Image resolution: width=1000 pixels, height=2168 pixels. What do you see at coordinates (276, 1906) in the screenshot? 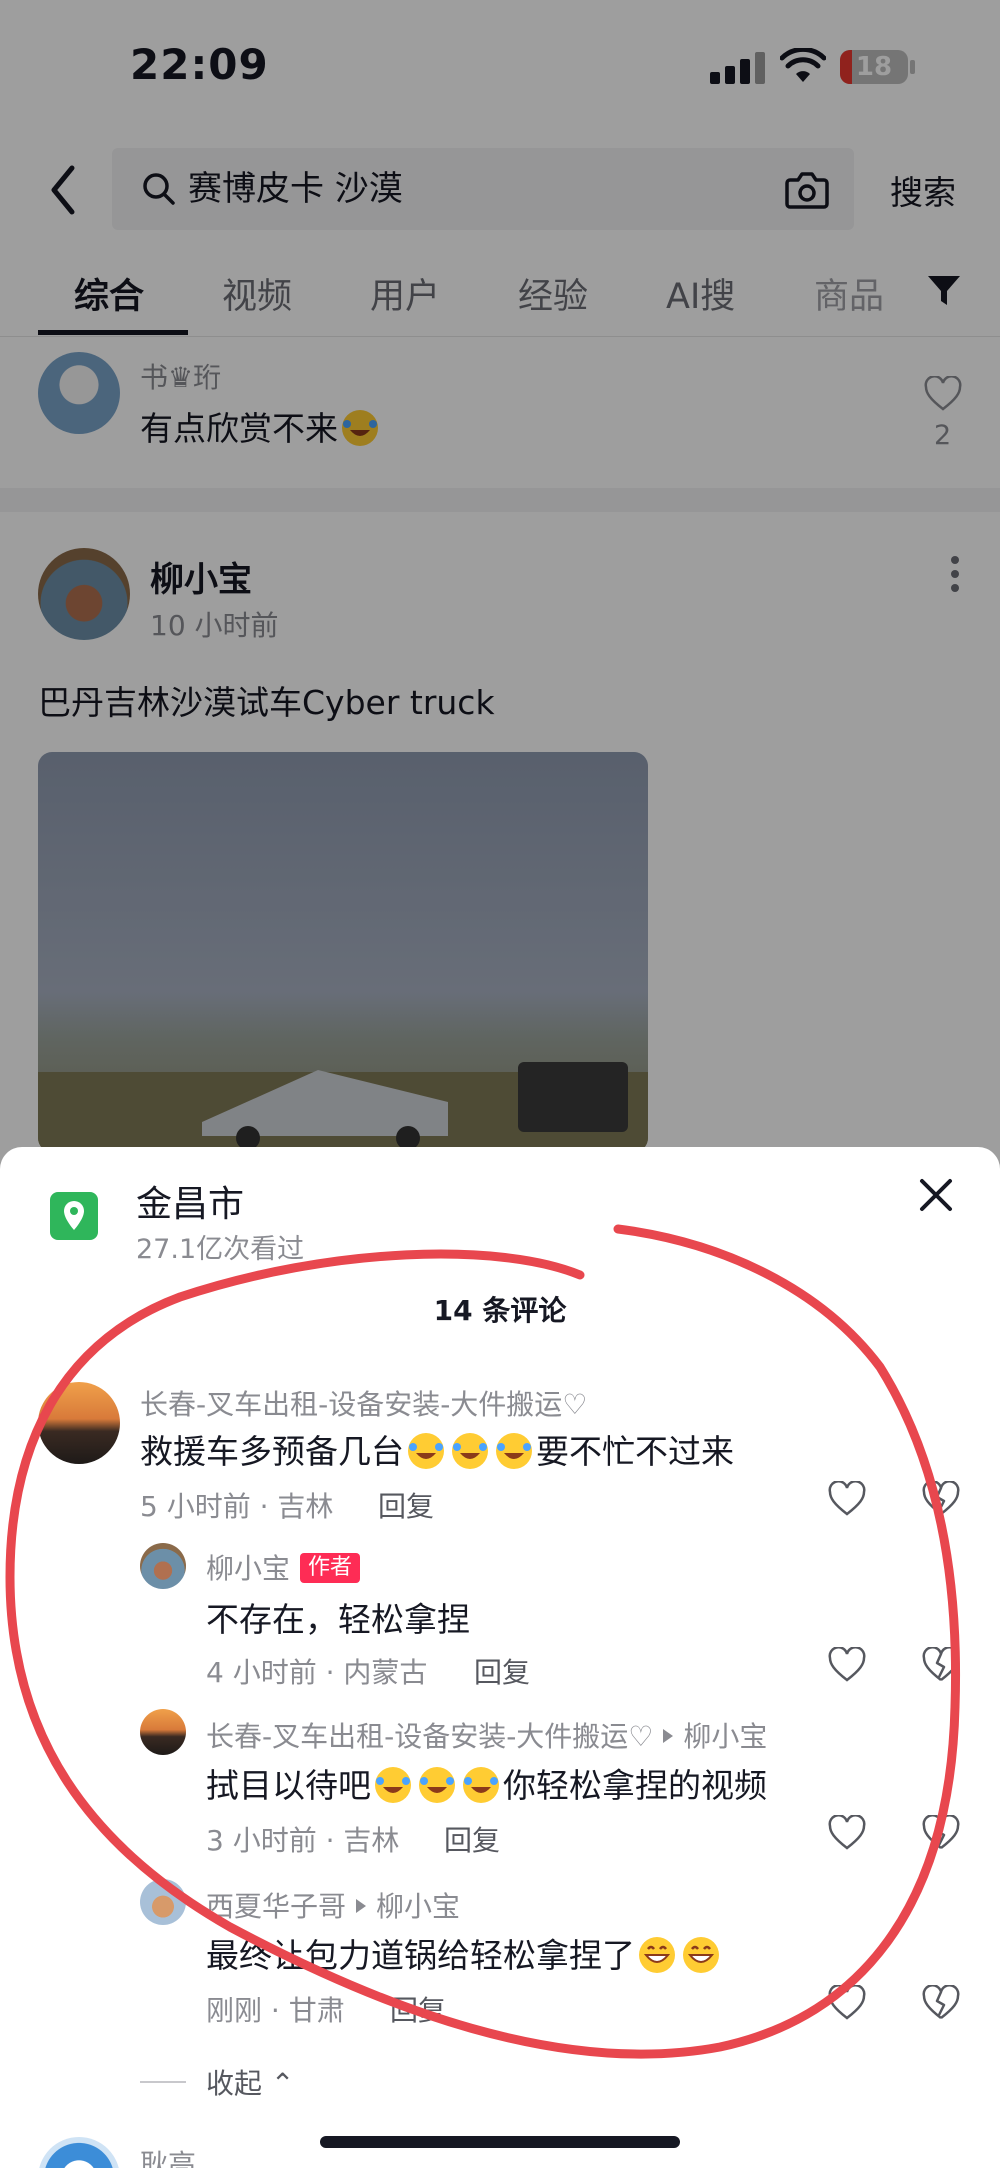
I see `comment-username: 西夏华子哥` at bounding box center [276, 1906].